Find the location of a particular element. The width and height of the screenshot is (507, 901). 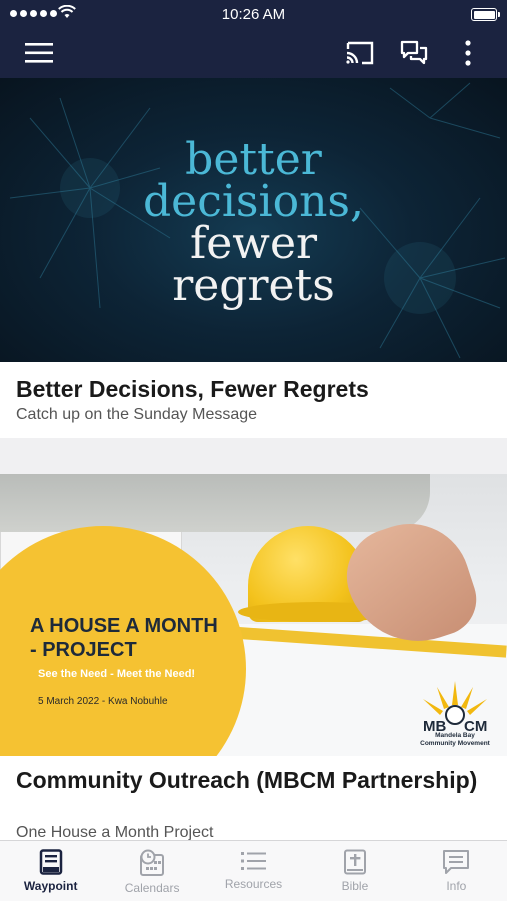

tab-resources: Resources is located at coordinates (253, 871).